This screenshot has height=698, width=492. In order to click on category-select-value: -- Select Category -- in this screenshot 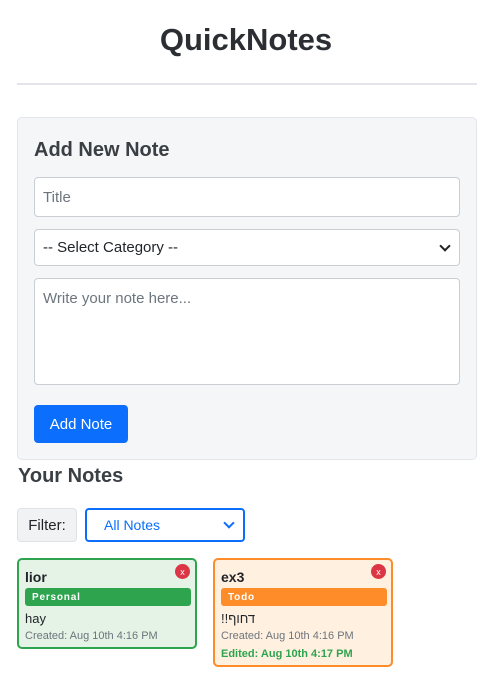, I will do `click(111, 247)`.